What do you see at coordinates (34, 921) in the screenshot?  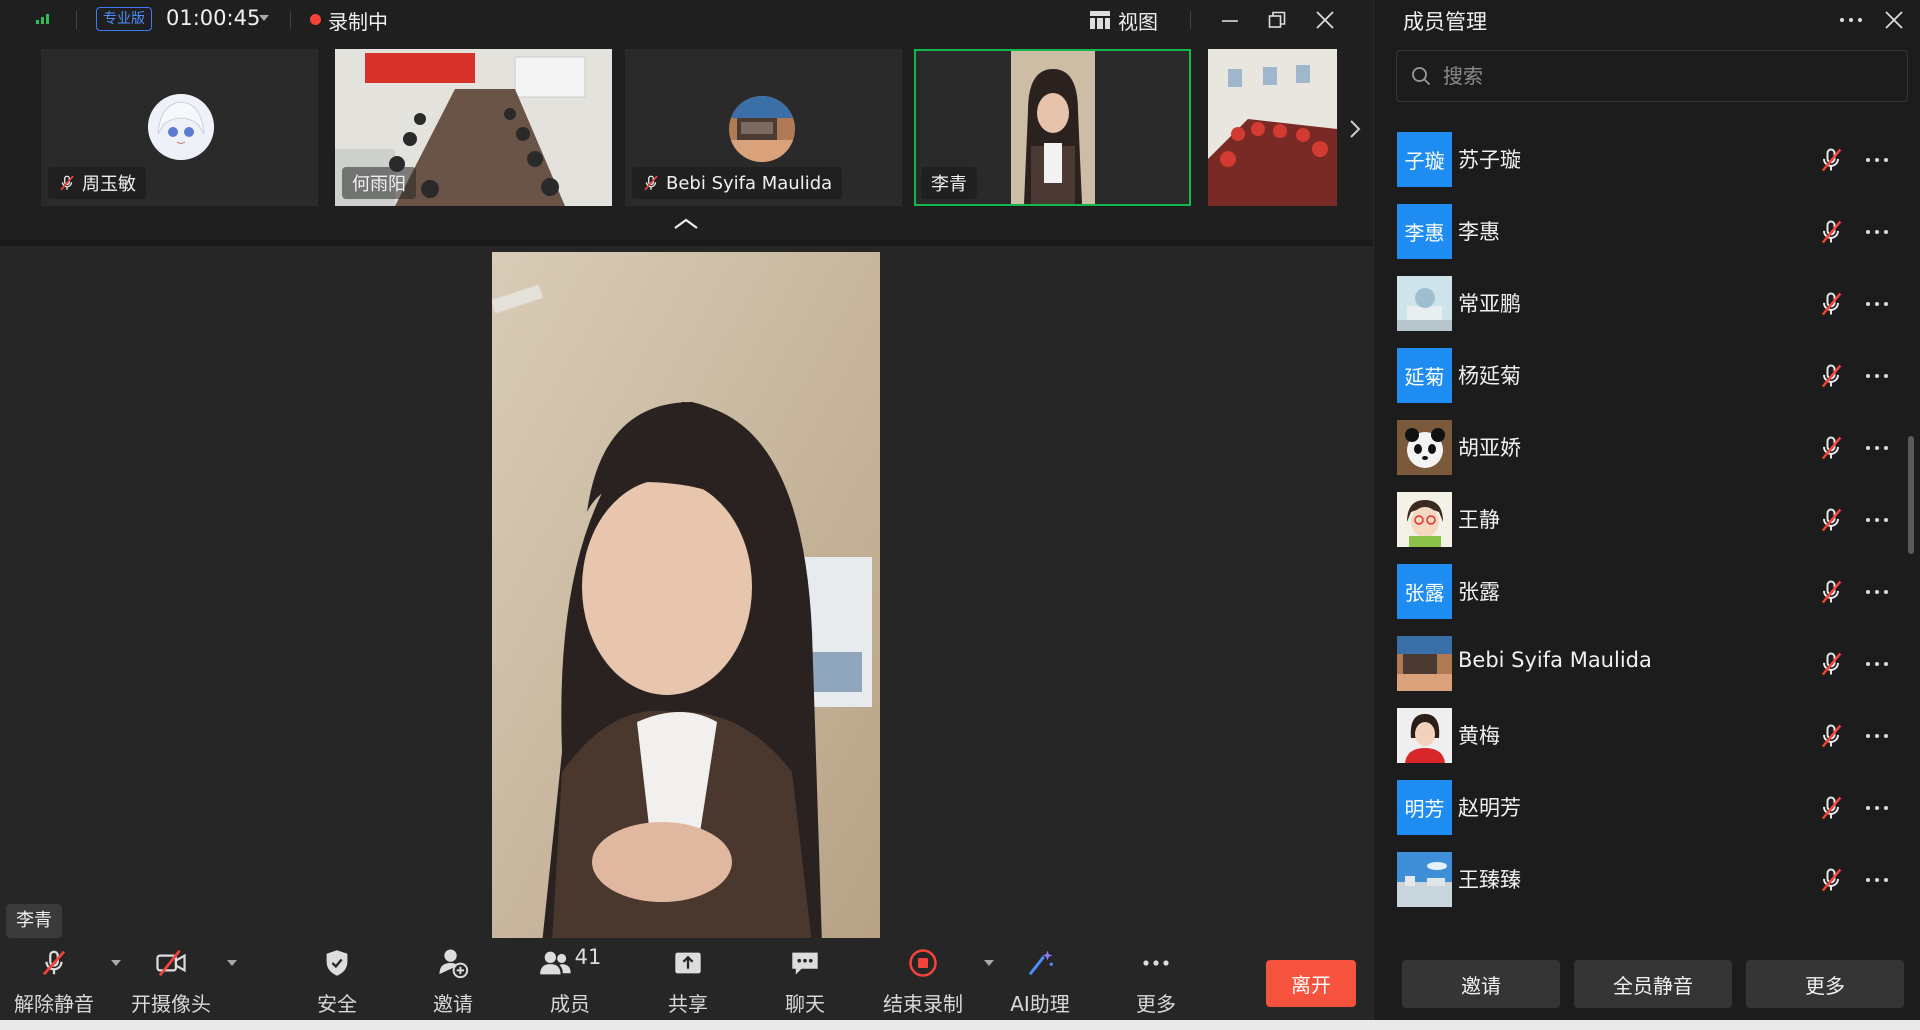 I see `speaker-name-label: 李青` at bounding box center [34, 921].